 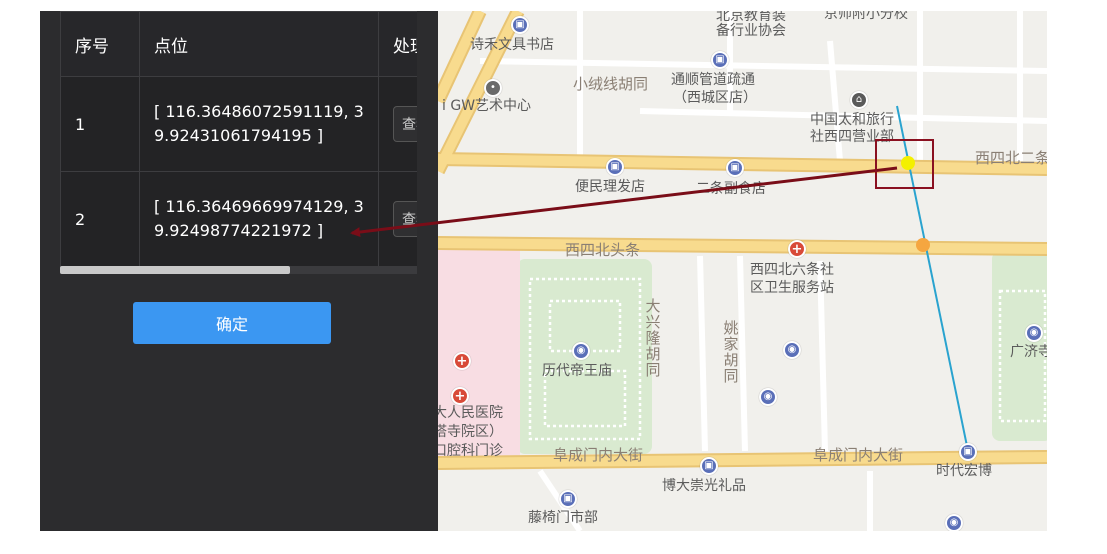 I want to click on link-arrow, so click(x=624, y=202).